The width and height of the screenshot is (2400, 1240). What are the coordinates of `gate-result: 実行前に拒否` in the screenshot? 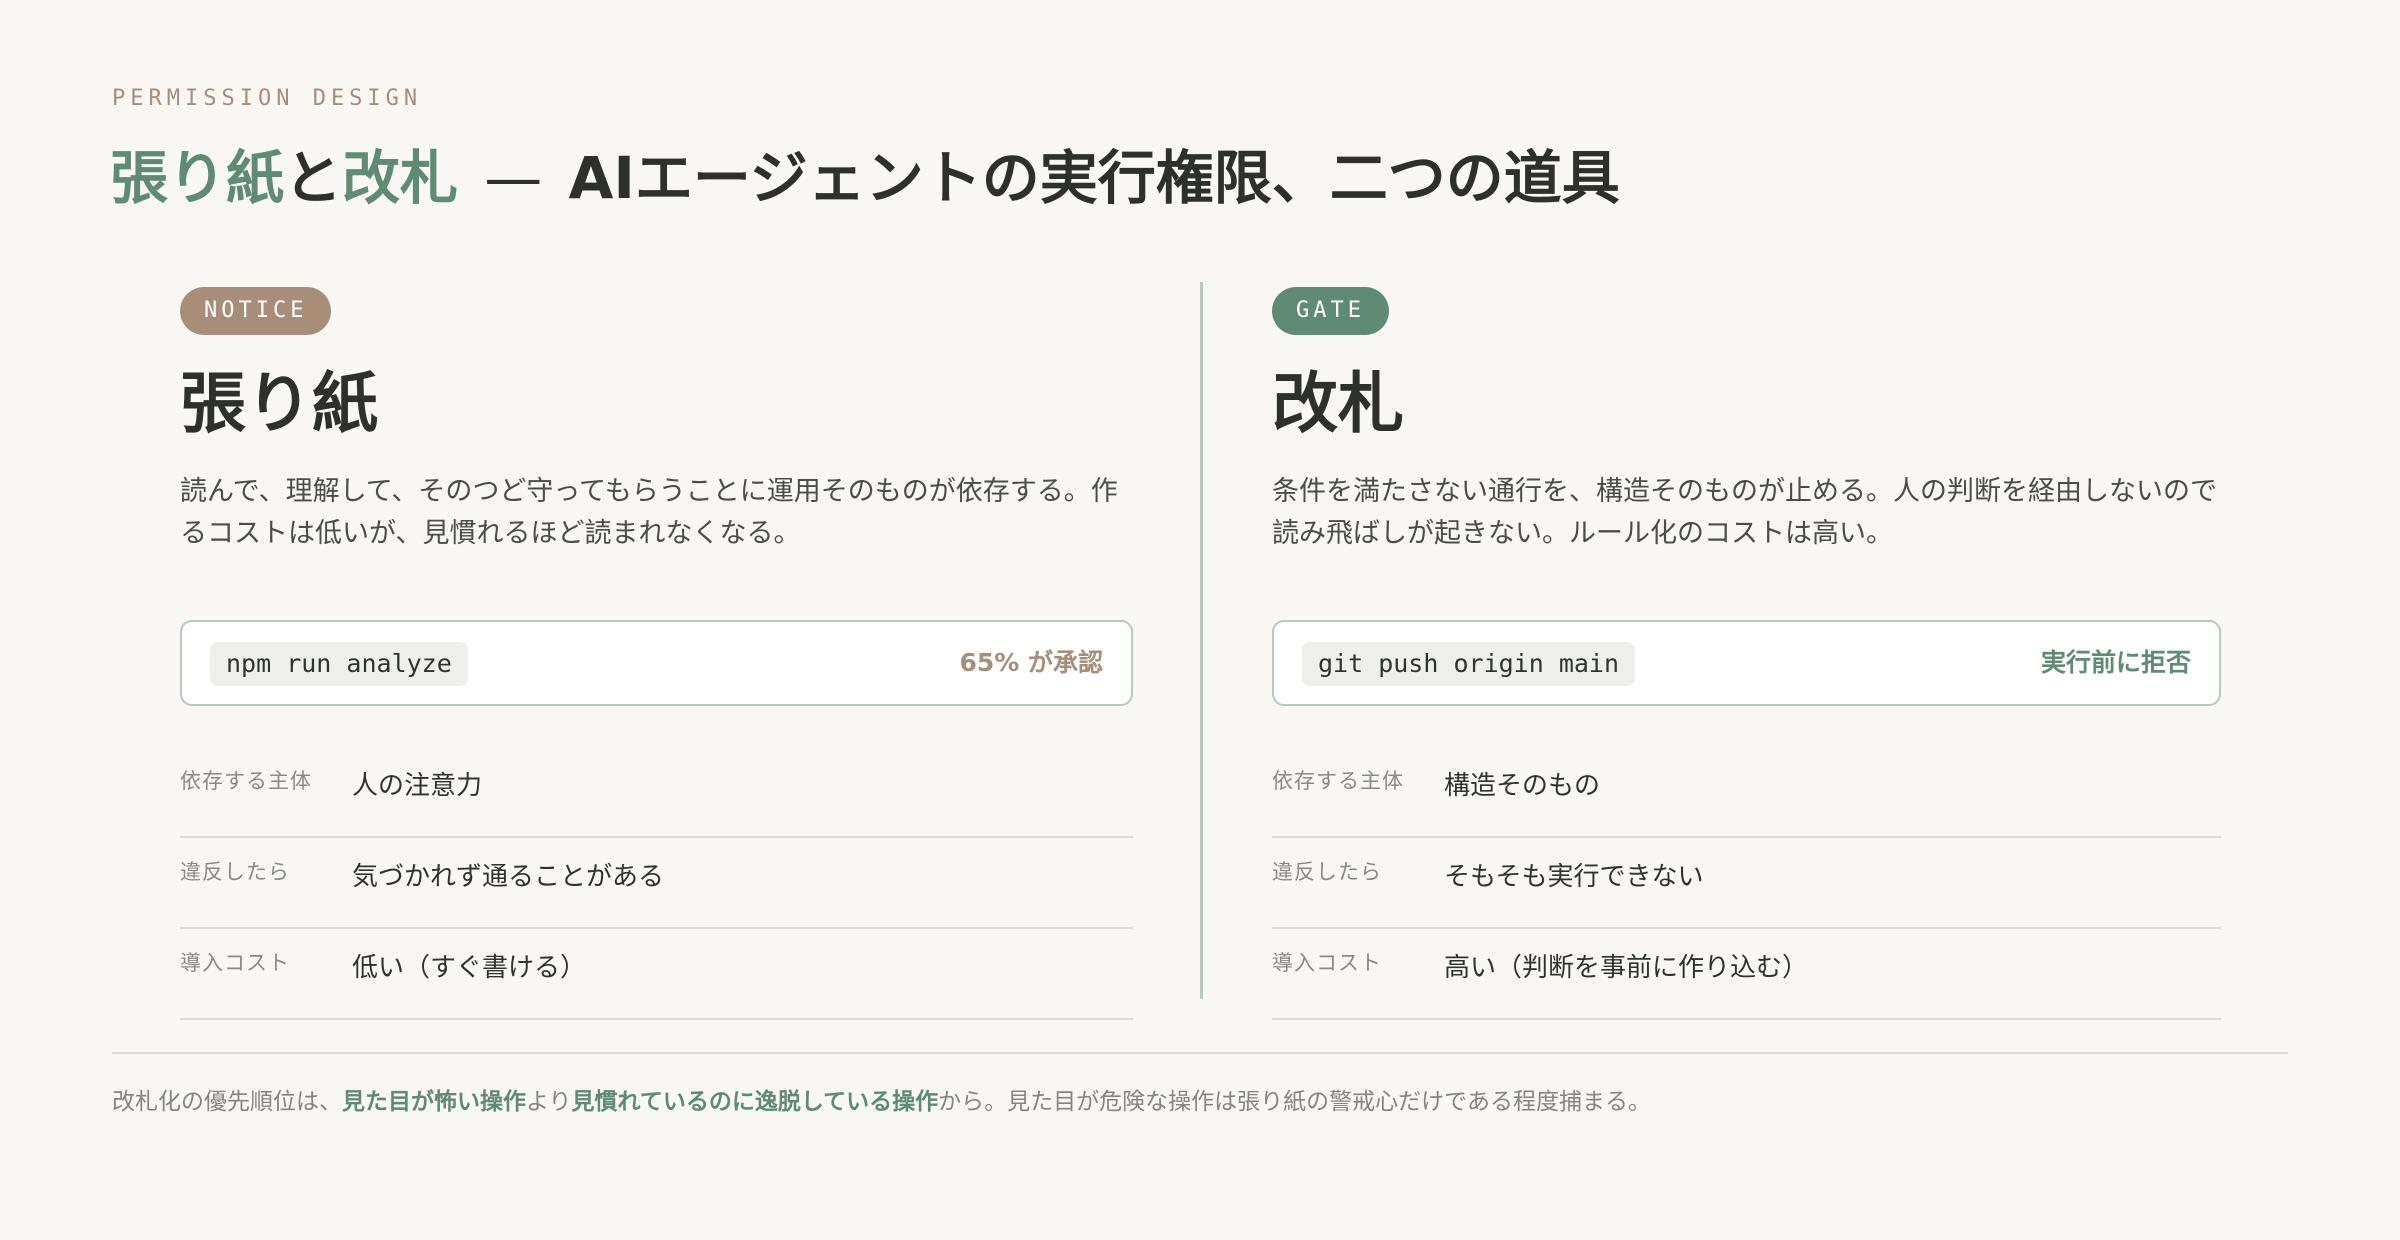 It's located at (2115, 662).